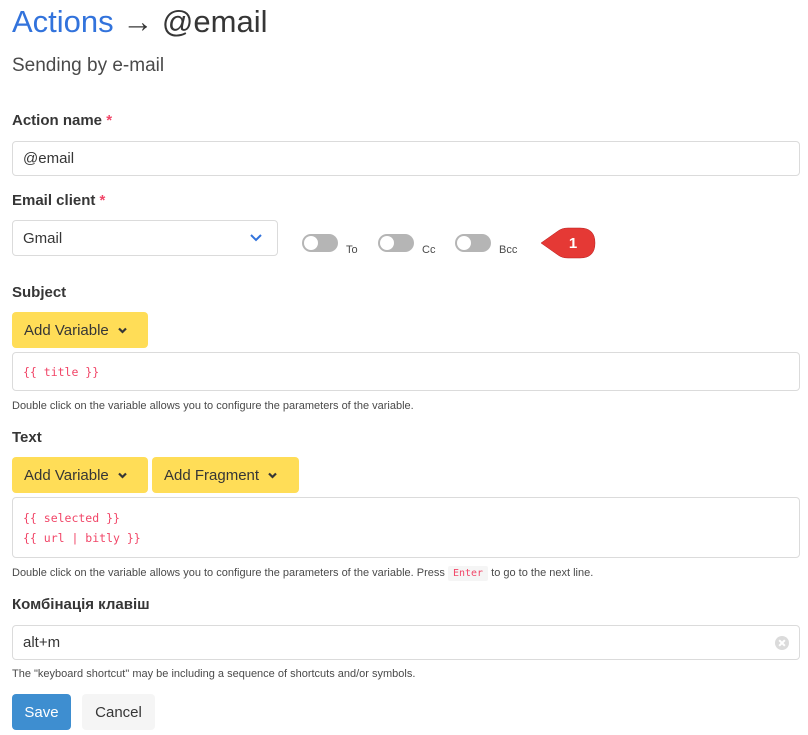 The height and width of the screenshot is (735, 808). I want to click on text-variable-url: {{ url | bitly }}, so click(82, 538).